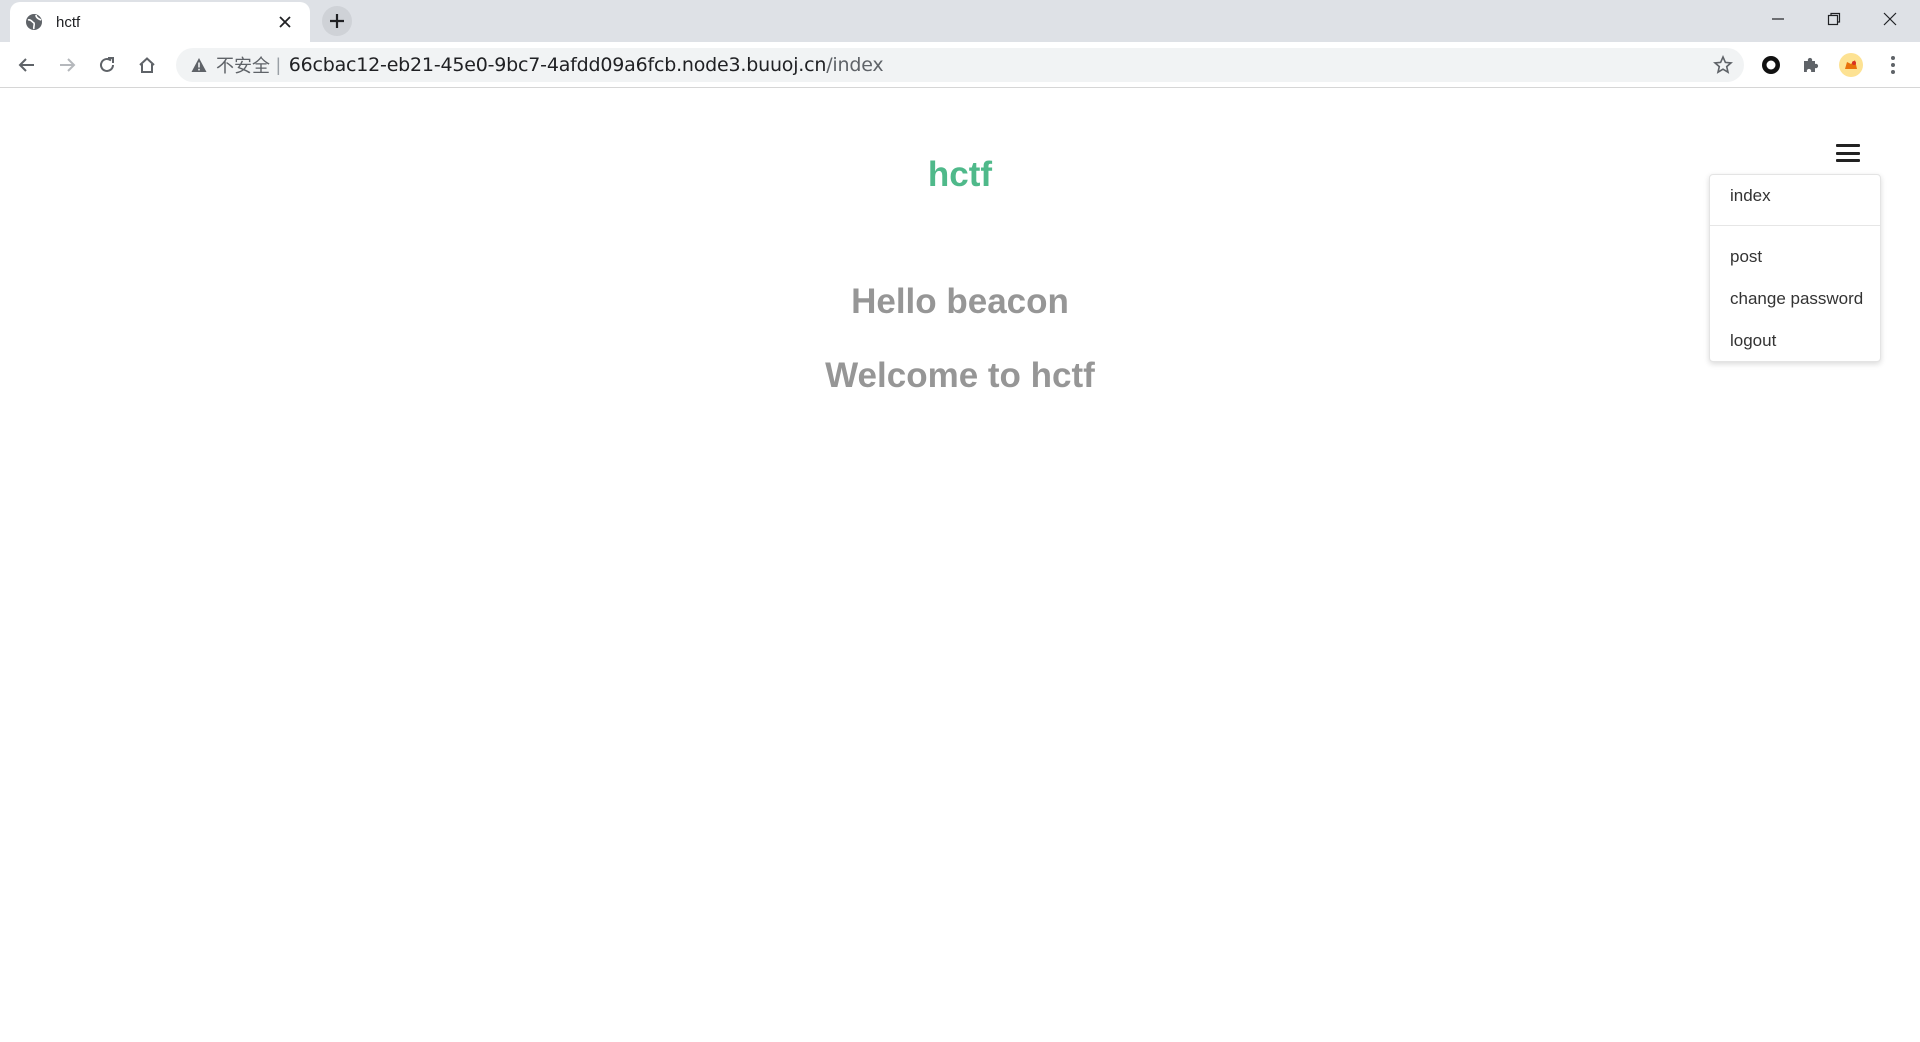  What do you see at coordinates (34, 22) in the screenshot?
I see `globe-icon` at bounding box center [34, 22].